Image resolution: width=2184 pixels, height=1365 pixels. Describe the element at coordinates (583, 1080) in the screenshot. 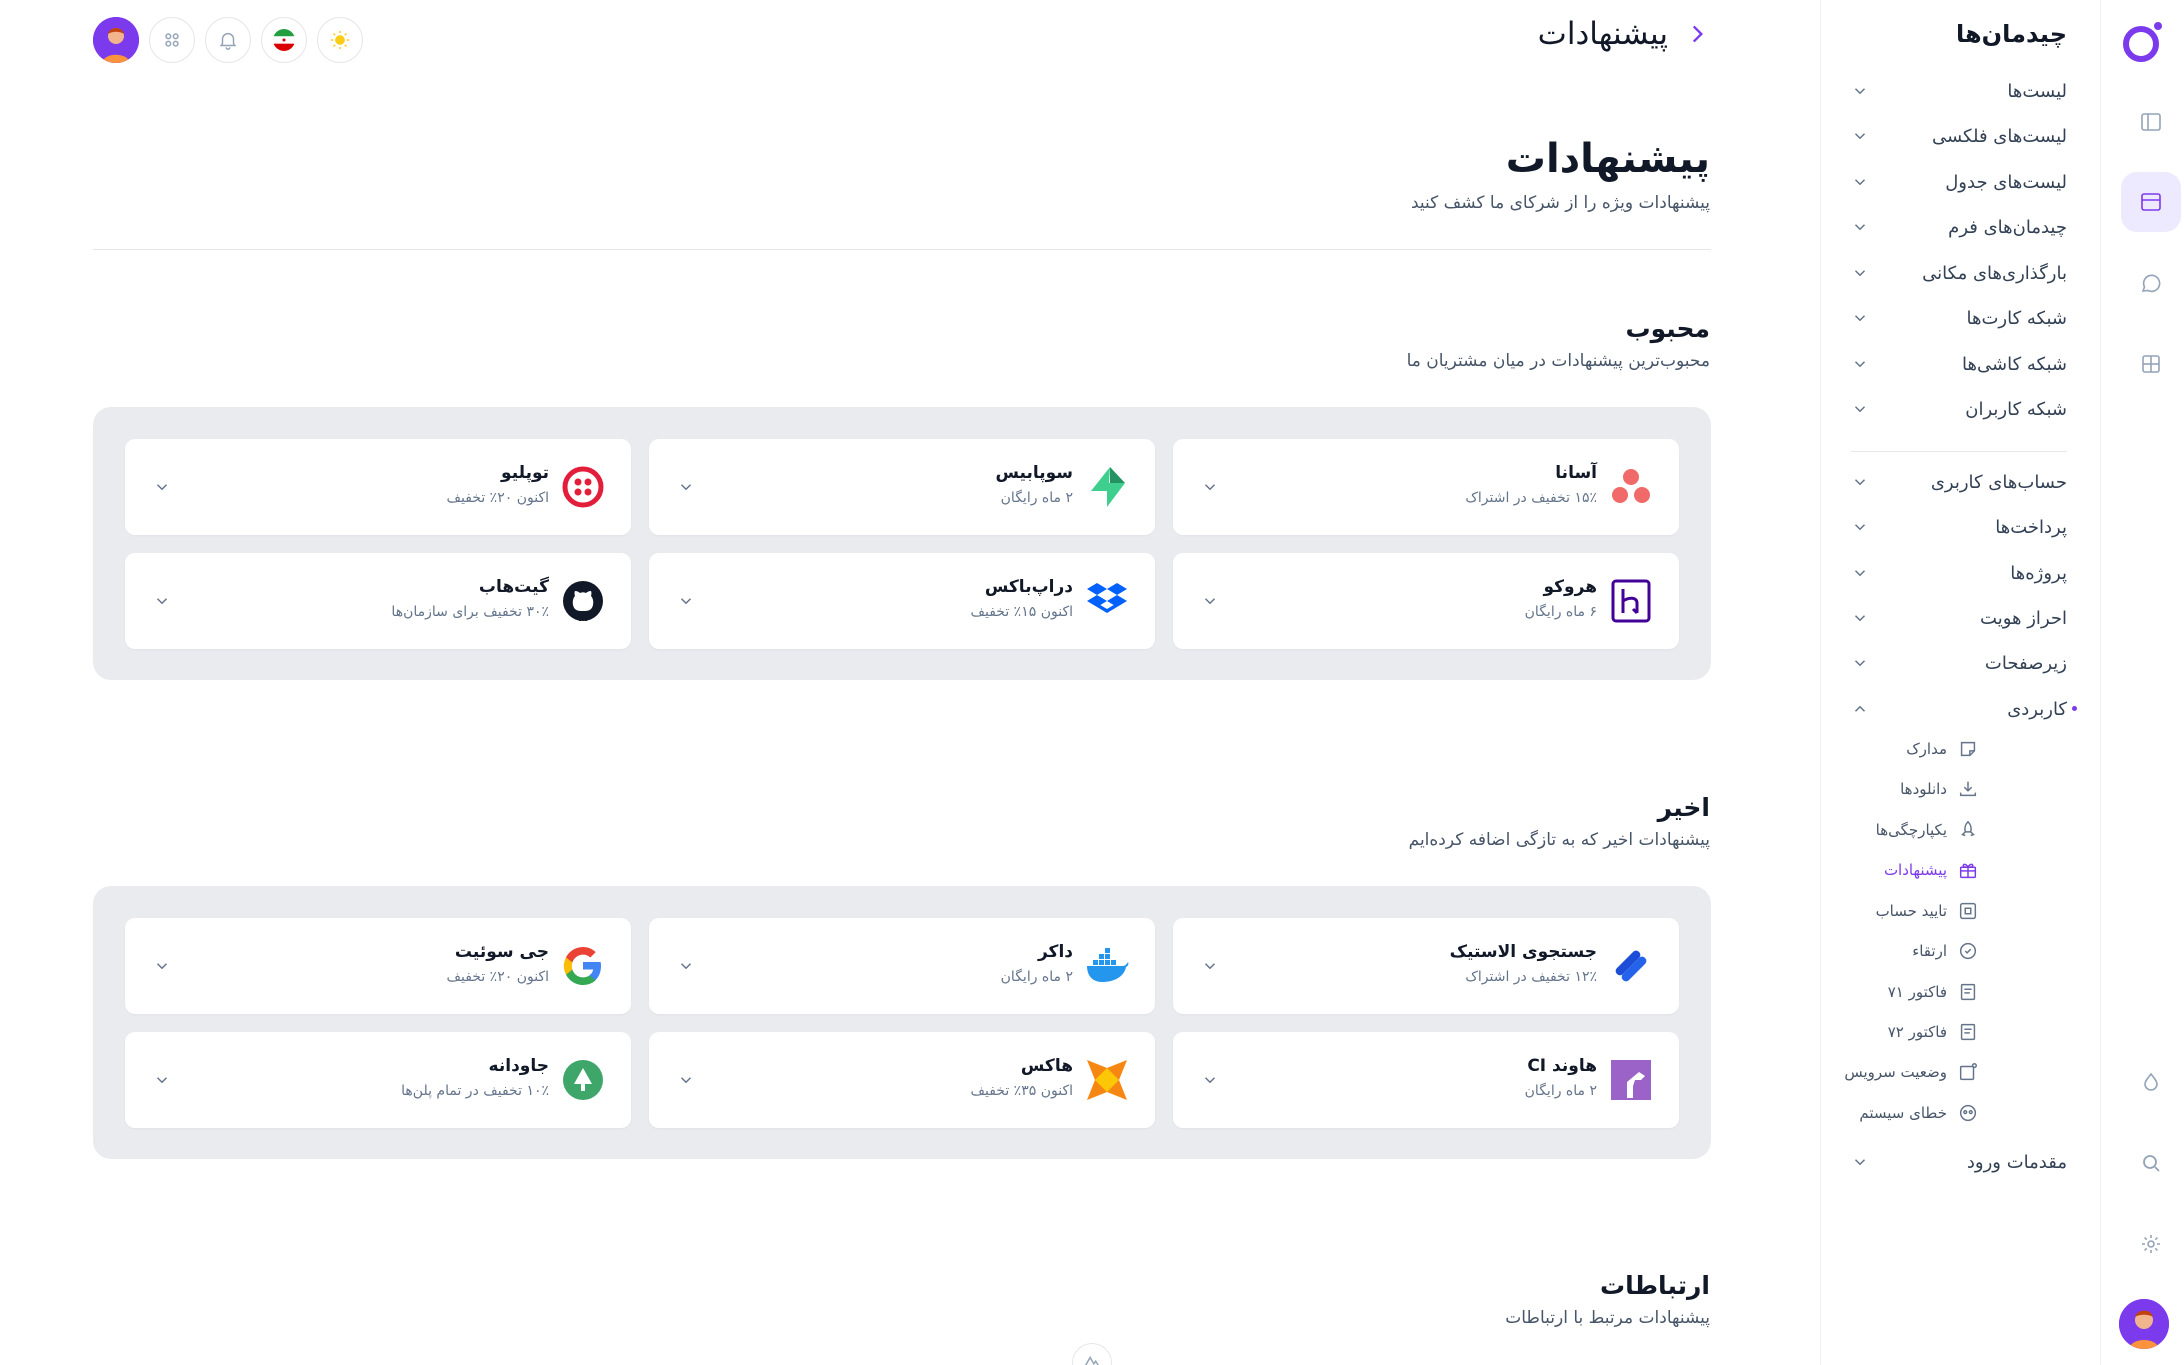

I see `eternal-icon` at that location.